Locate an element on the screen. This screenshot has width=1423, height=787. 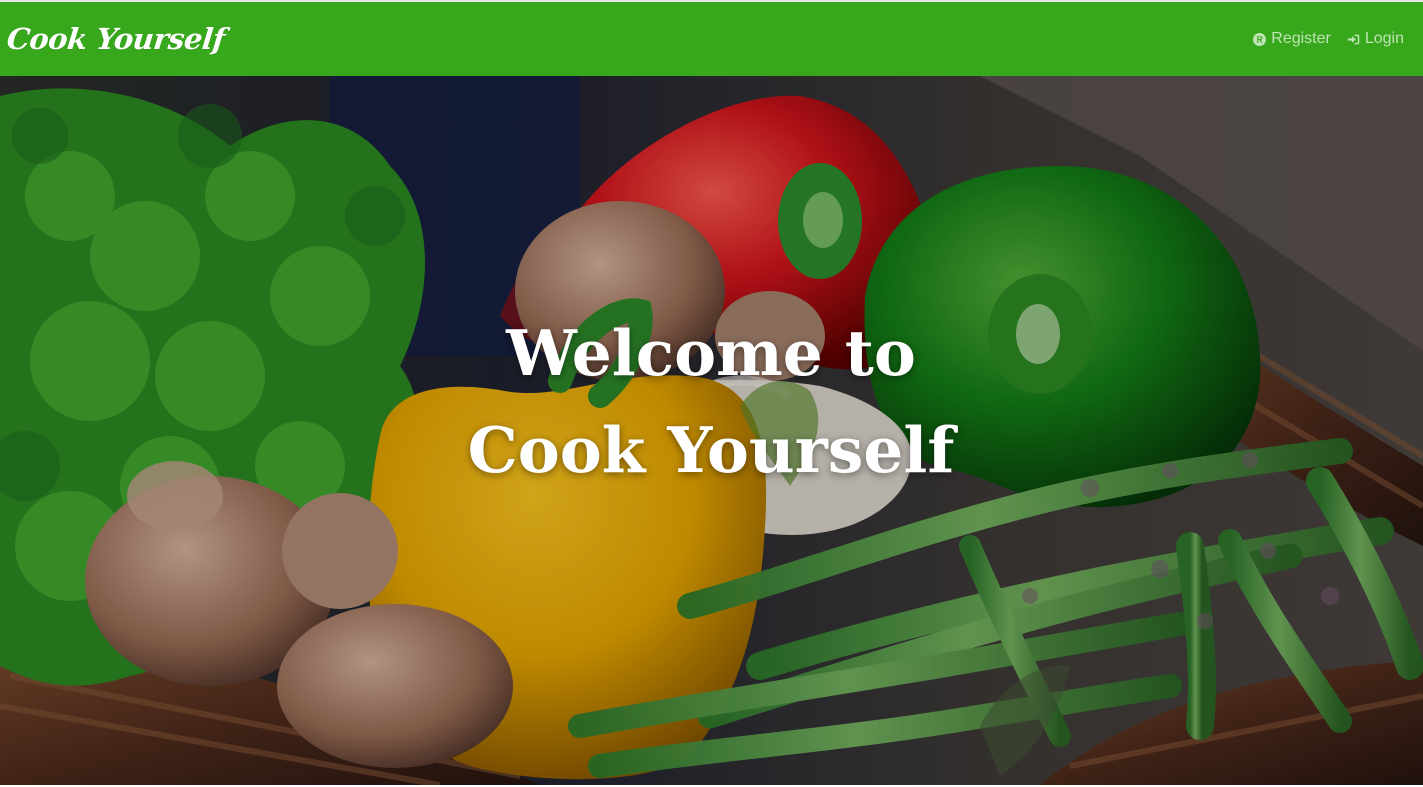
auth-links: Register Login is located at coordinates (1328, 39).